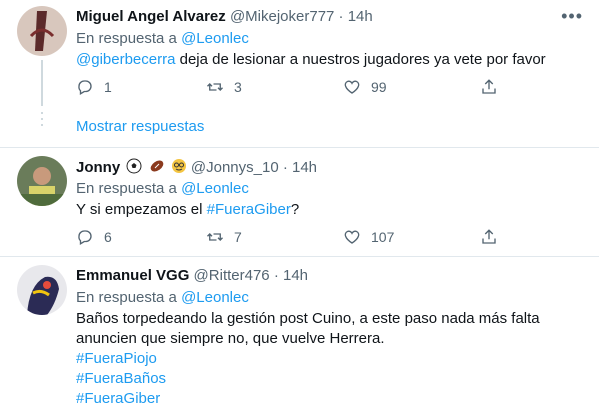 This screenshot has height=416, width=599. Describe the element at coordinates (94, 237) in the screenshot. I see `reply-button: 6` at that location.